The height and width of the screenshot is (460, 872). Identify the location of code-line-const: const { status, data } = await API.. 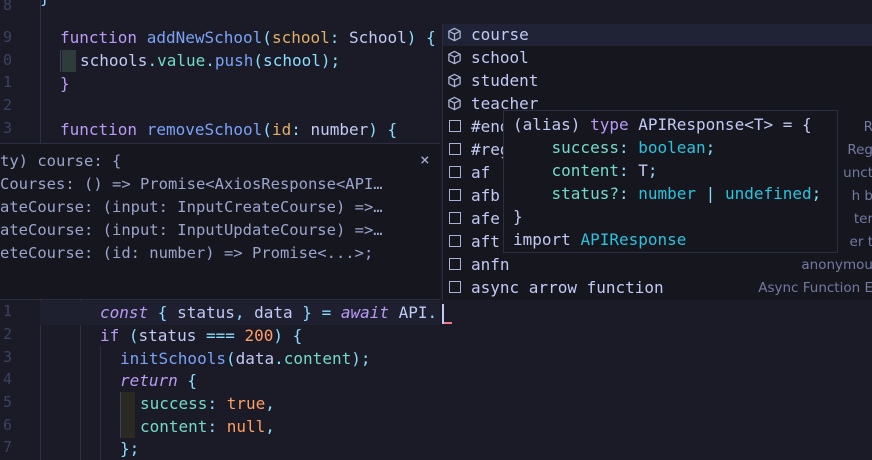
(268, 313).